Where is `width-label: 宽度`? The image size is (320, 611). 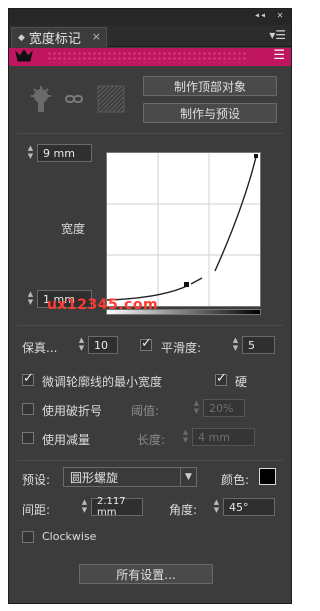
width-label: 宽度 is located at coordinates (73, 229).